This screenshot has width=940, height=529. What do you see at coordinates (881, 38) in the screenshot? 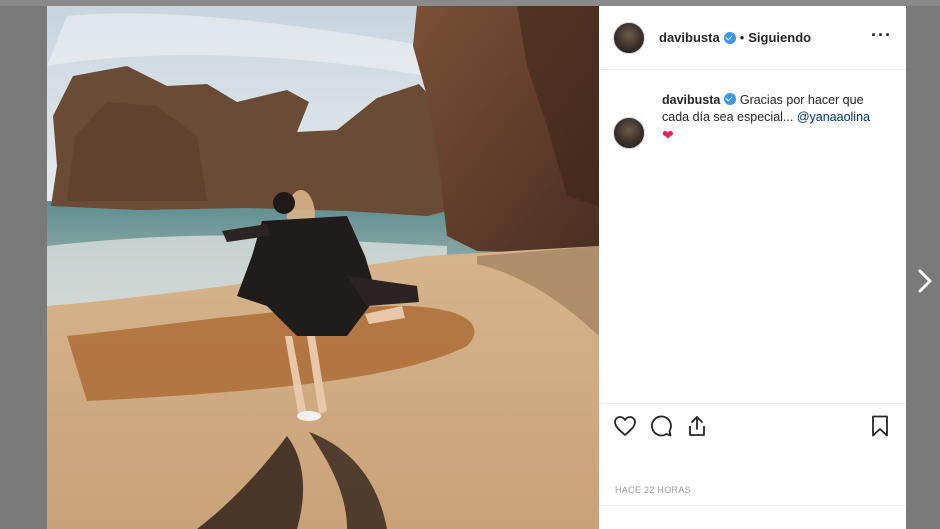
I see `more-horizontal-icon: ···` at bounding box center [881, 38].